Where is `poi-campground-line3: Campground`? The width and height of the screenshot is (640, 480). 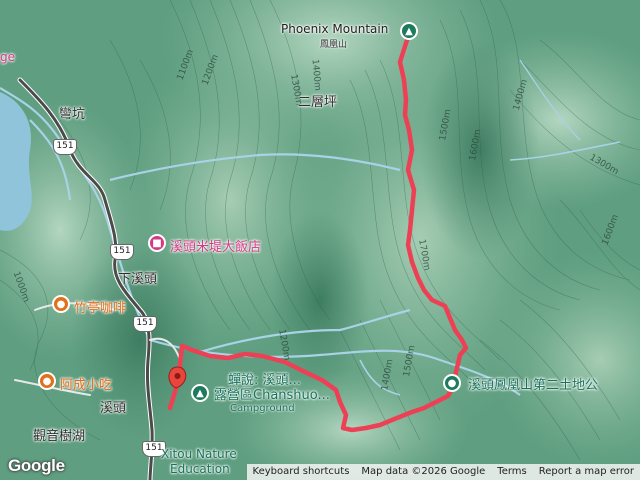 poi-campground-line3: Campground is located at coordinates (262, 408).